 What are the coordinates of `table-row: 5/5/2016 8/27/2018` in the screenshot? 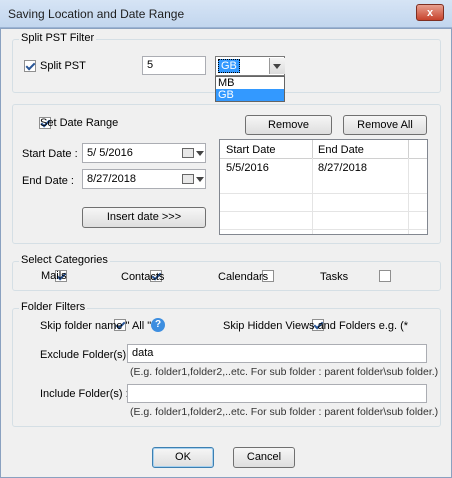 It's located at (323, 167).